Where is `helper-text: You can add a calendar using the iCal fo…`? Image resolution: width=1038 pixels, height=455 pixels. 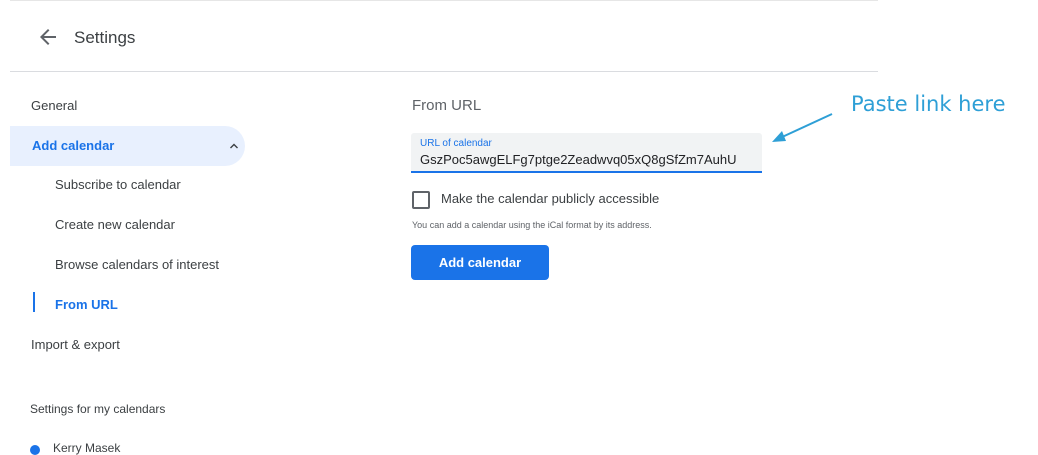
helper-text: You can add a calendar using the iCal fo… is located at coordinates (532, 225).